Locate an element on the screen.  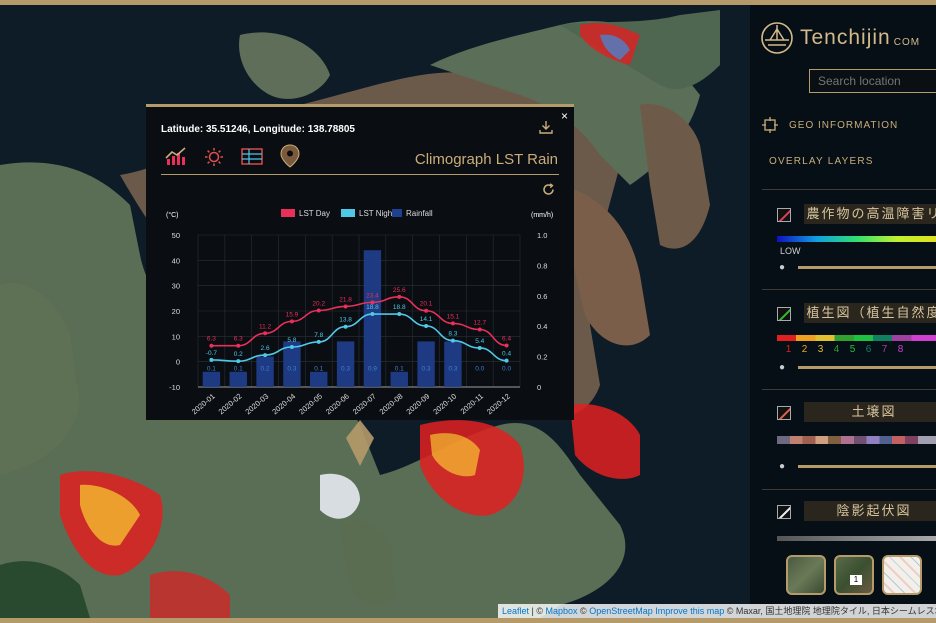
geo-information-button: GEO INFORMATION is located at coordinates (830, 125).